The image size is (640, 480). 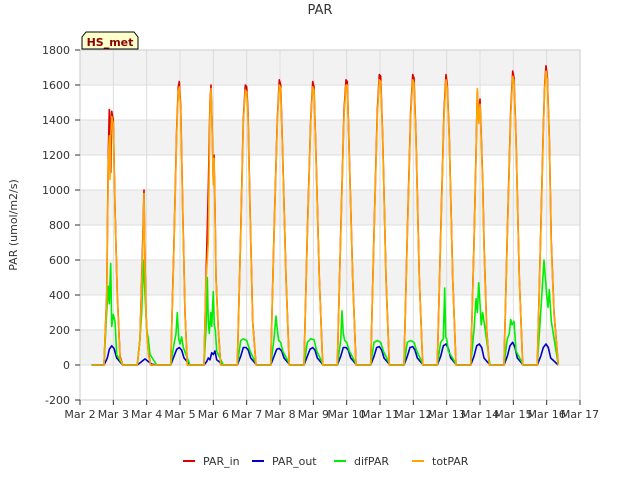 I want to click on x-tick-label: Mar 6, so click(x=213, y=414).